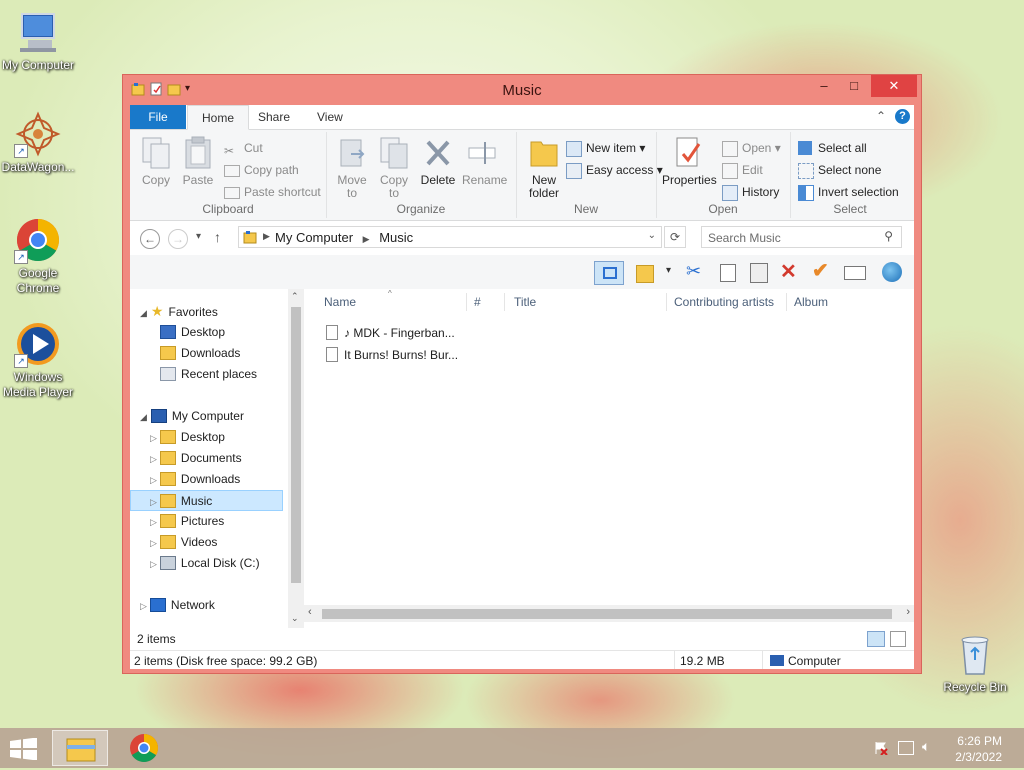 The width and height of the screenshot is (1024, 770). What do you see at coordinates (314, 237) in the screenshot?
I see `breadcrumb-my-computer: My Computer` at bounding box center [314, 237].